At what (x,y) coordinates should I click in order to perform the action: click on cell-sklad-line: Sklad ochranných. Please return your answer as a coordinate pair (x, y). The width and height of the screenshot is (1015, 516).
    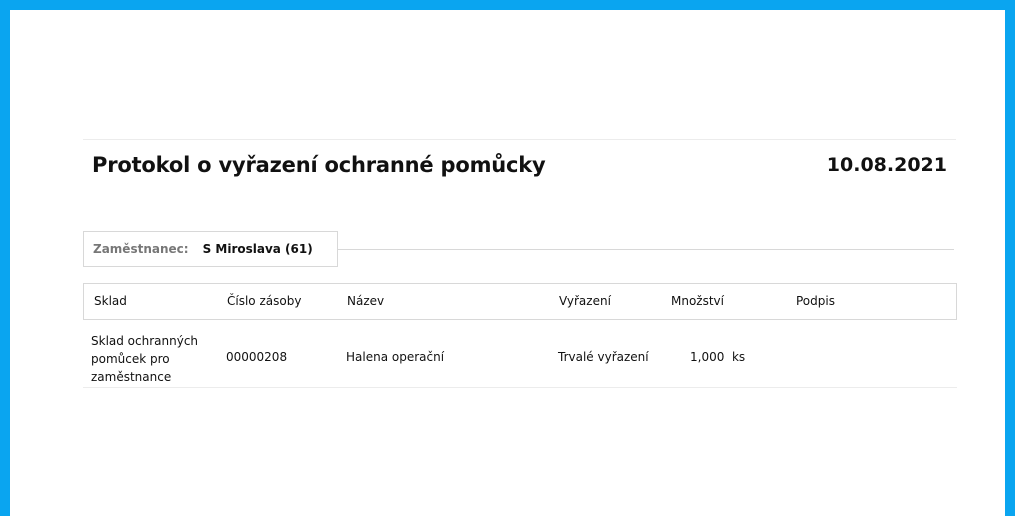
    Looking at the image, I should click on (145, 341).